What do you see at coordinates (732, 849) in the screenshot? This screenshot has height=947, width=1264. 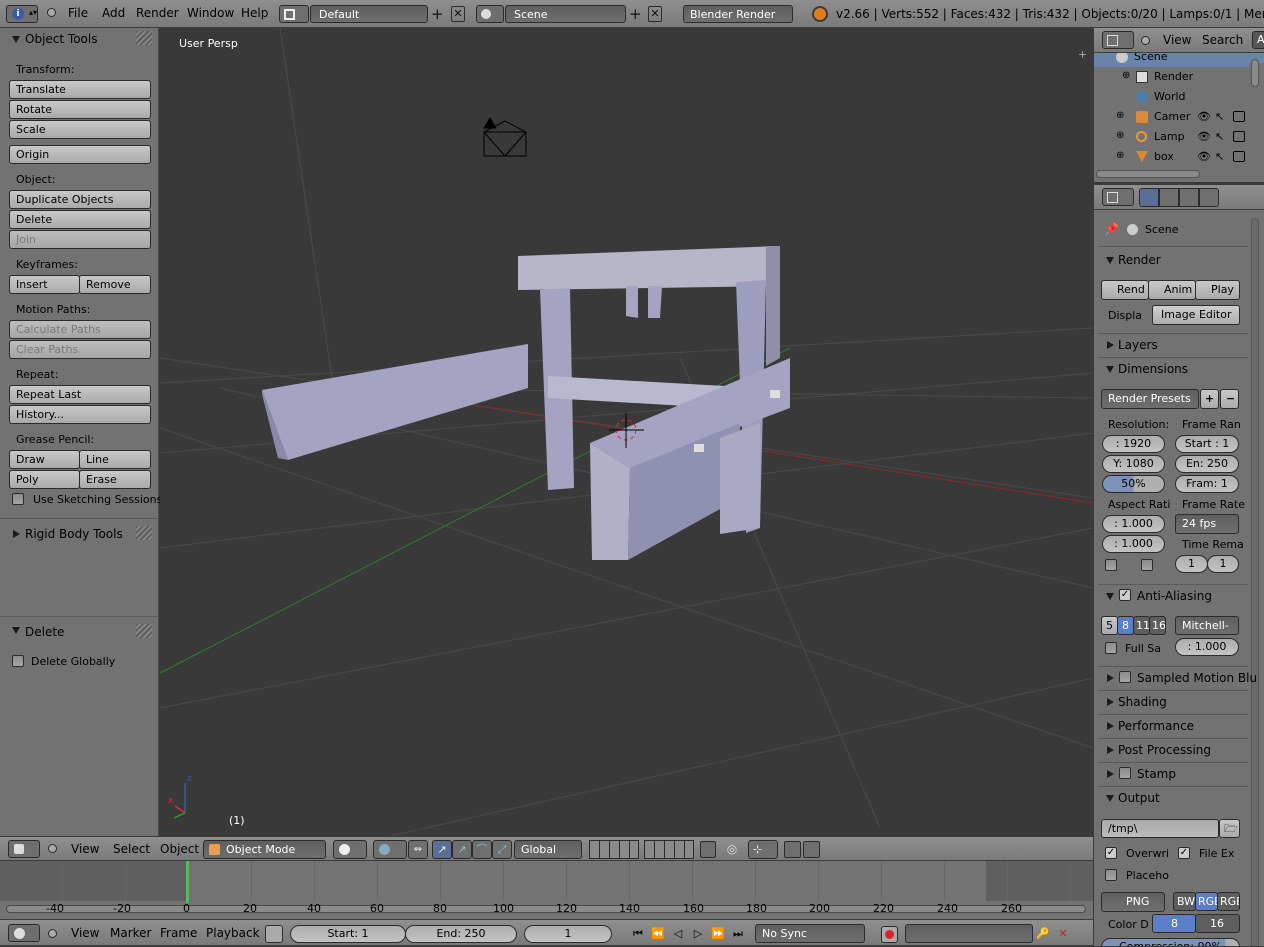 I see `proportional-edit-icon: ◎` at bounding box center [732, 849].